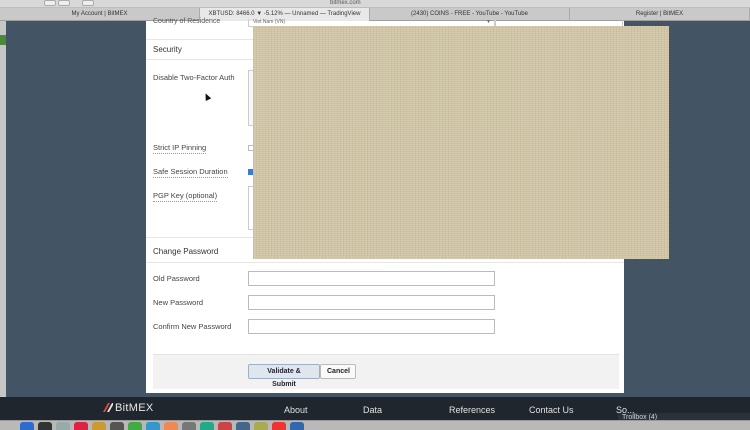 This screenshot has height=430, width=750. Describe the element at coordinates (371, 302) in the screenshot. I see `new-password-input` at that location.